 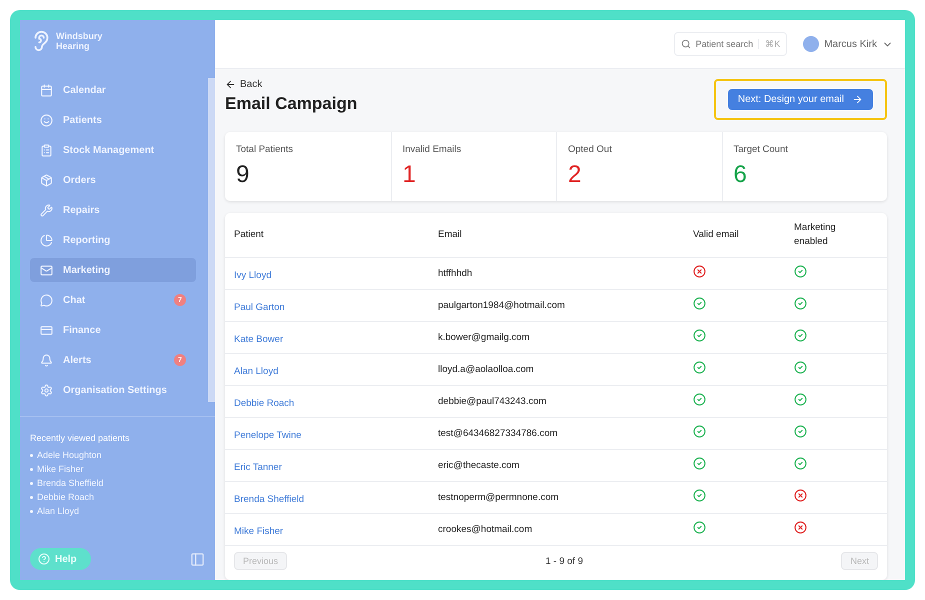 I want to click on search-icon, so click(x=685, y=44).